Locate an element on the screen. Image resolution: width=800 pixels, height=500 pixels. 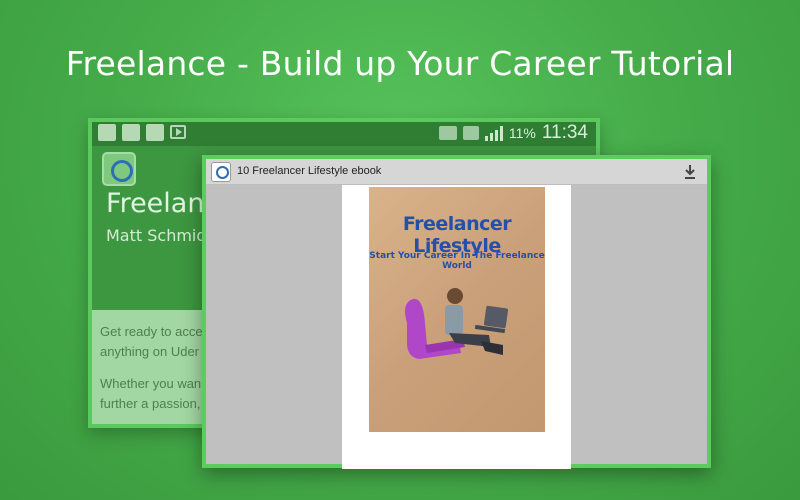
udemy-notification-icon is located at coordinates (131, 132).